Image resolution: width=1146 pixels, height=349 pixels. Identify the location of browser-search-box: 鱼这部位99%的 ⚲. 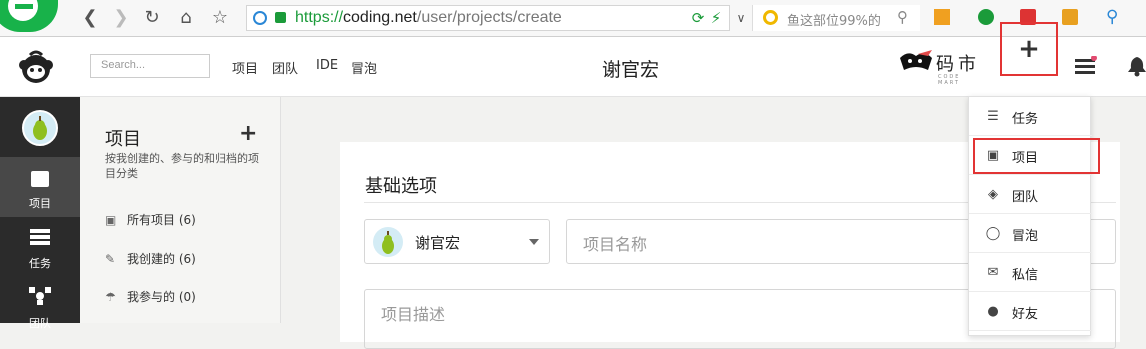
(836, 18).